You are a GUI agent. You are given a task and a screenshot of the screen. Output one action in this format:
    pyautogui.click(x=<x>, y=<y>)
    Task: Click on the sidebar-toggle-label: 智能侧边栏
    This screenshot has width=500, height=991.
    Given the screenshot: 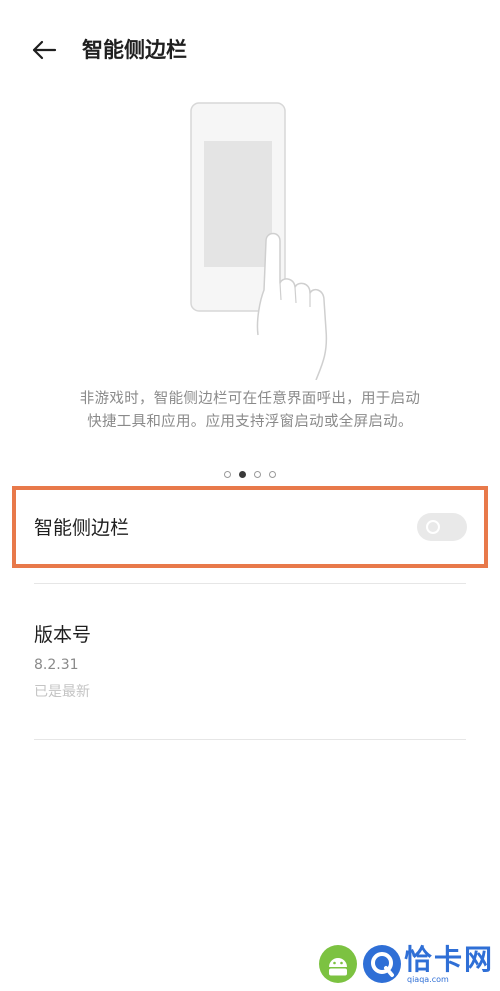 What is the action you would take?
    pyautogui.click(x=82, y=528)
    